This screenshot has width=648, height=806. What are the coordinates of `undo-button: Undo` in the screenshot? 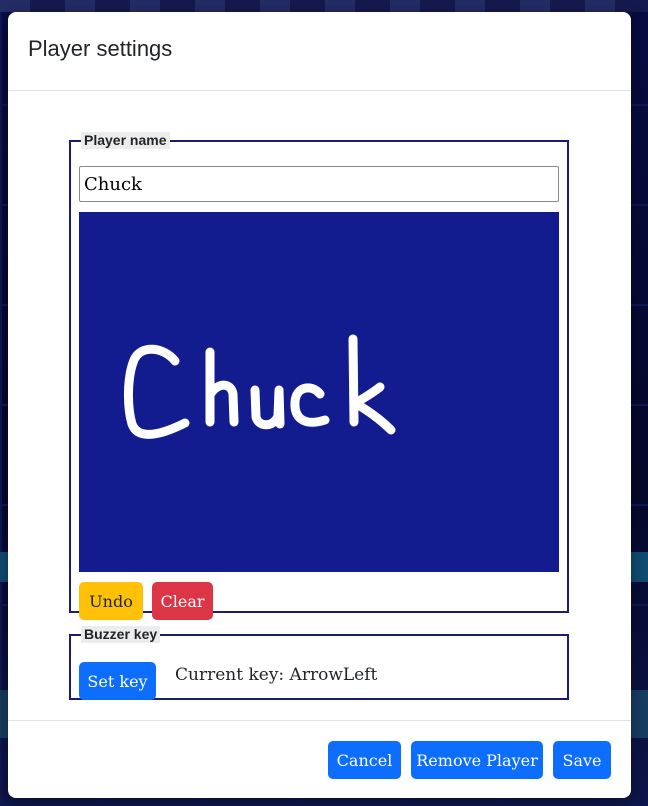 It's located at (111, 601).